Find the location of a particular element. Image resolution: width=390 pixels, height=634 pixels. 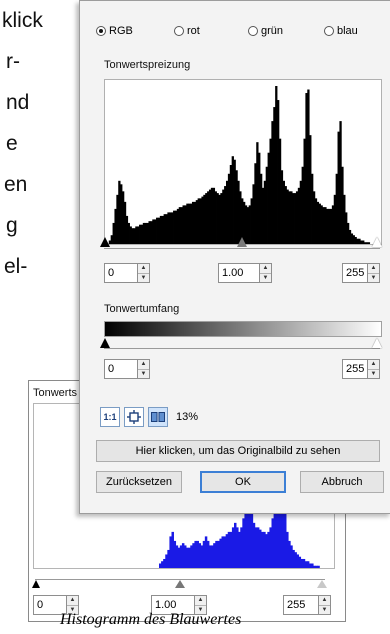

spreizung-min-spinner: ▲▼ is located at coordinates (127, 273).